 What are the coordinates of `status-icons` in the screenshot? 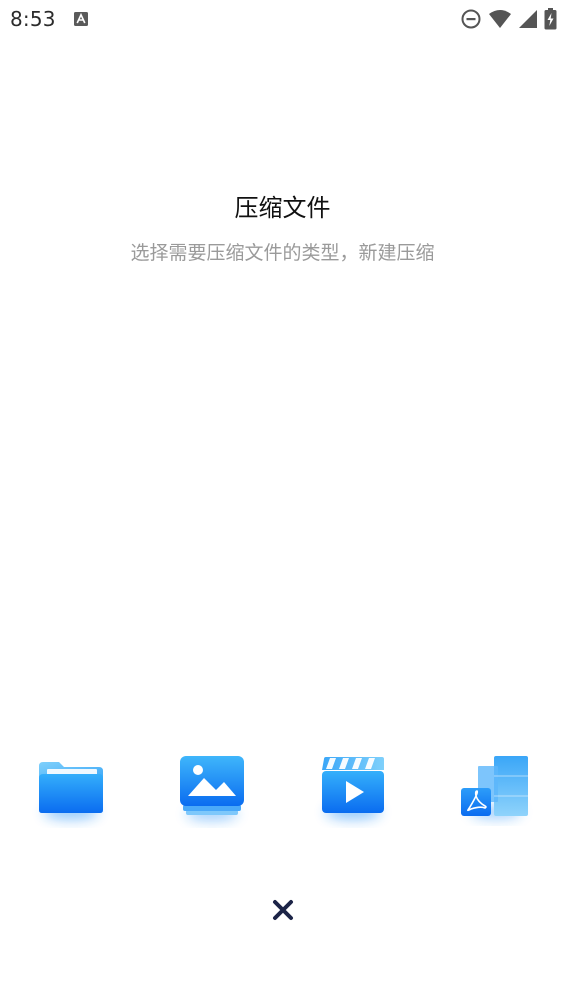 It's located at (508, 19).